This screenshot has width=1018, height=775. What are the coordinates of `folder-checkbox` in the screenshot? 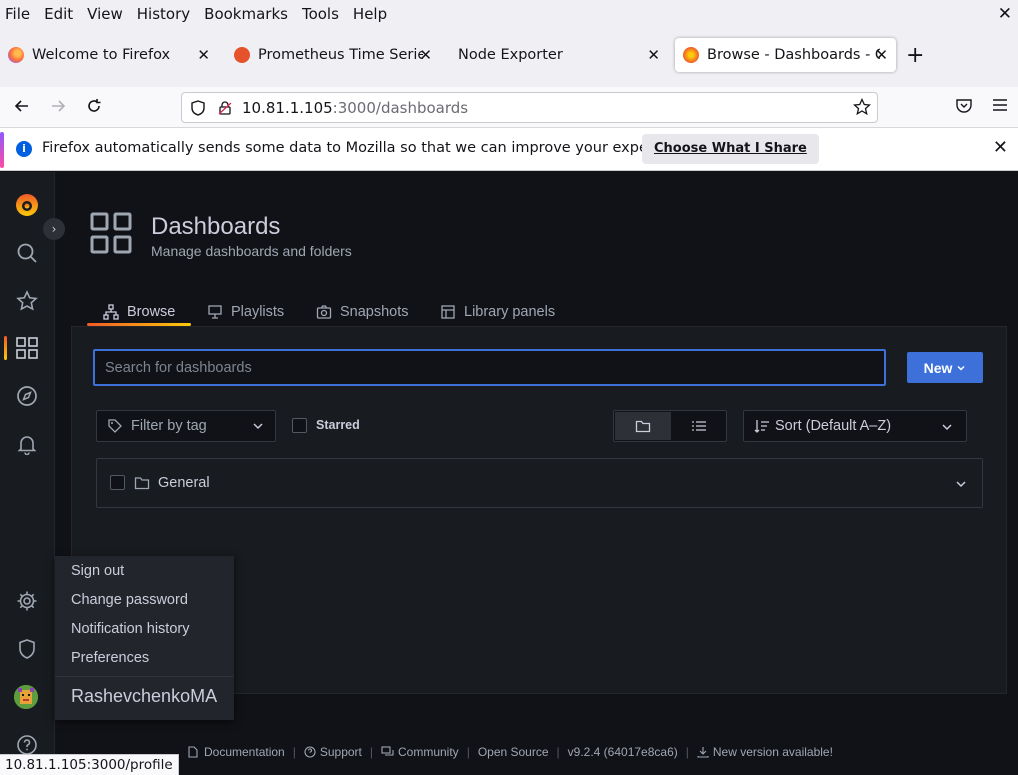 It's located at (117, 482).